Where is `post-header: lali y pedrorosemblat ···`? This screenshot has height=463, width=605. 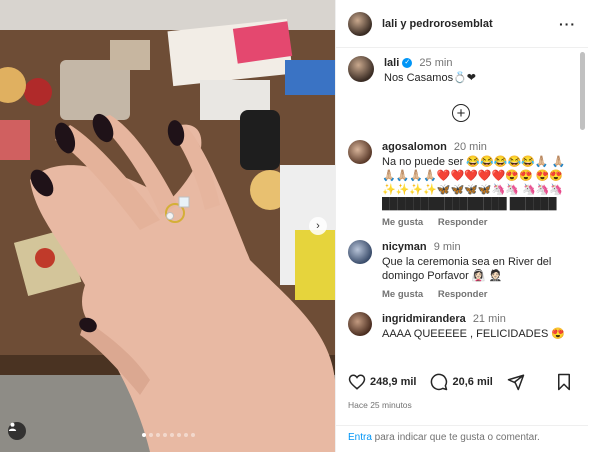
post-header: lali y pedrorosemblat ··· is located at coordinates (462, 24).